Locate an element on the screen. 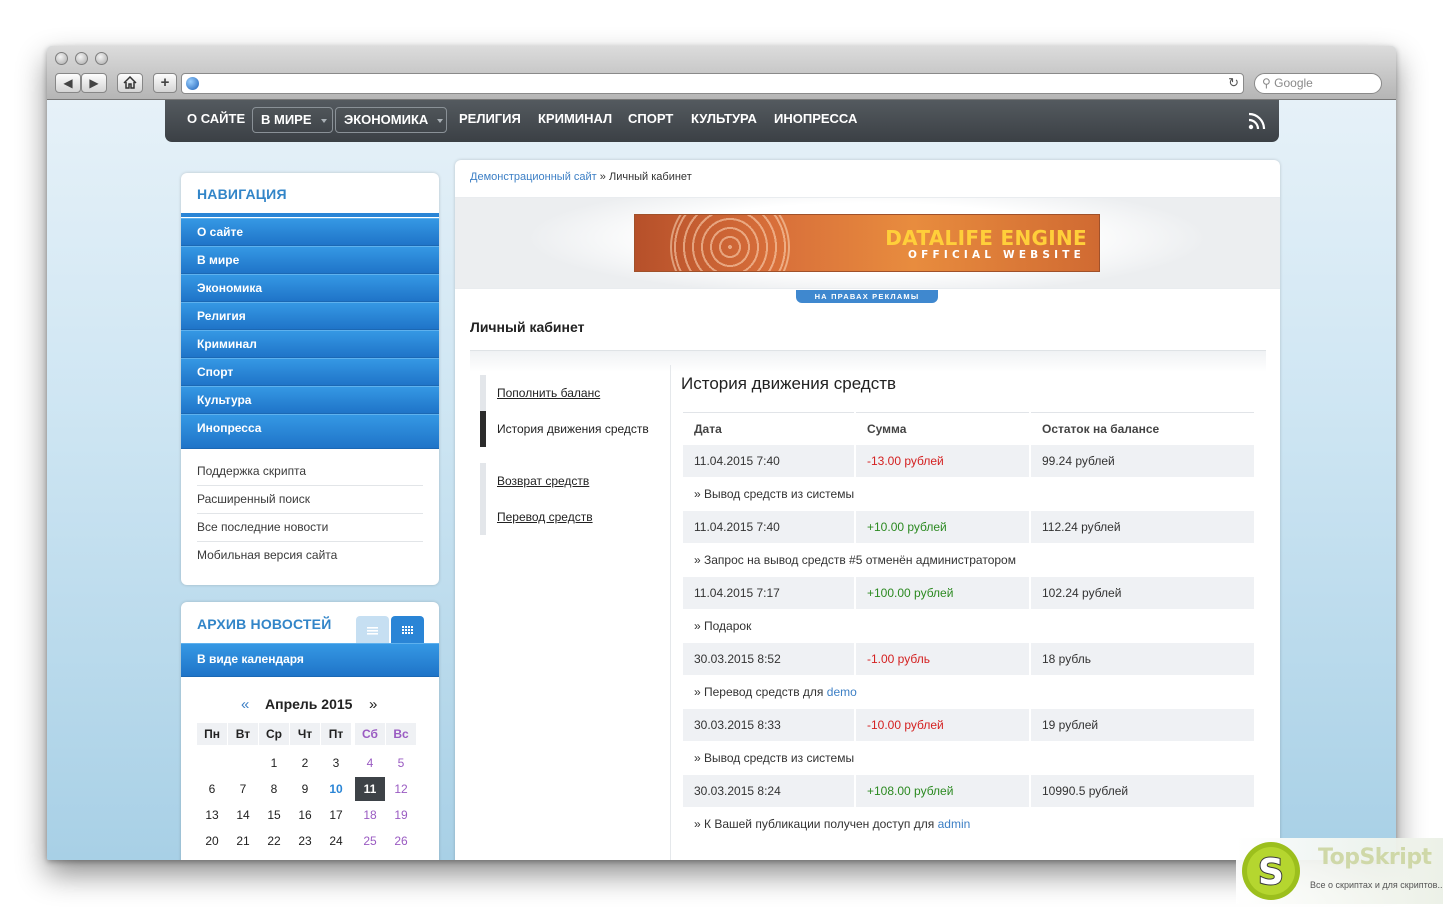 This screenshot has height=908, width=1443. archive-list-tab is located at coordinates (372, 630).